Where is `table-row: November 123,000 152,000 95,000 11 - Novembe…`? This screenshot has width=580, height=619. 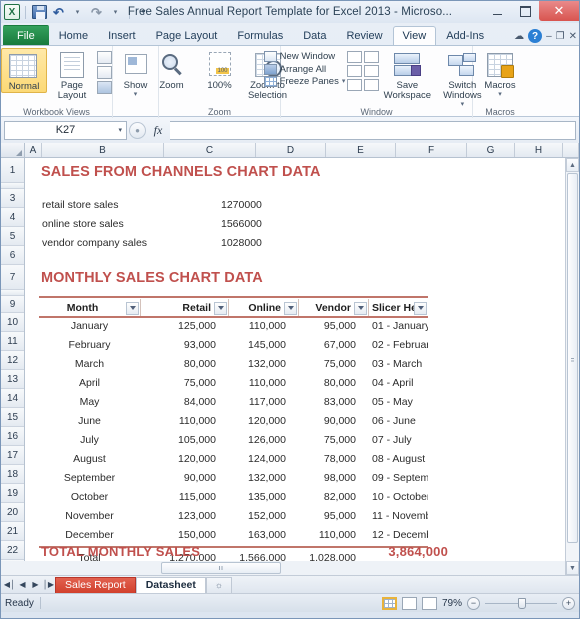
table-row: November 123,000 152,000 95,000 11 - Novembe… is located at coordinates (233, 515).